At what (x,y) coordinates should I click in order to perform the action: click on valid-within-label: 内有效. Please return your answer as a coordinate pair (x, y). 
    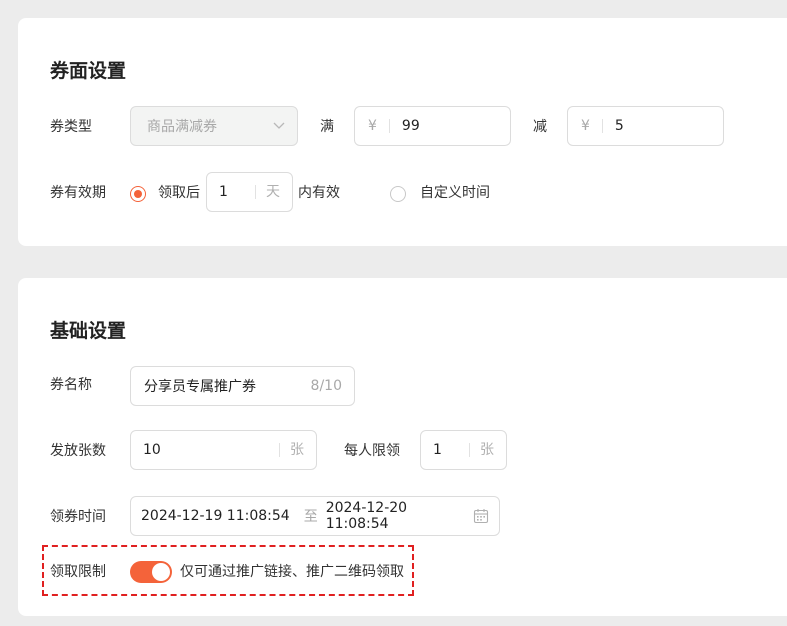
    Looking at the image, I should click on (319, 193).